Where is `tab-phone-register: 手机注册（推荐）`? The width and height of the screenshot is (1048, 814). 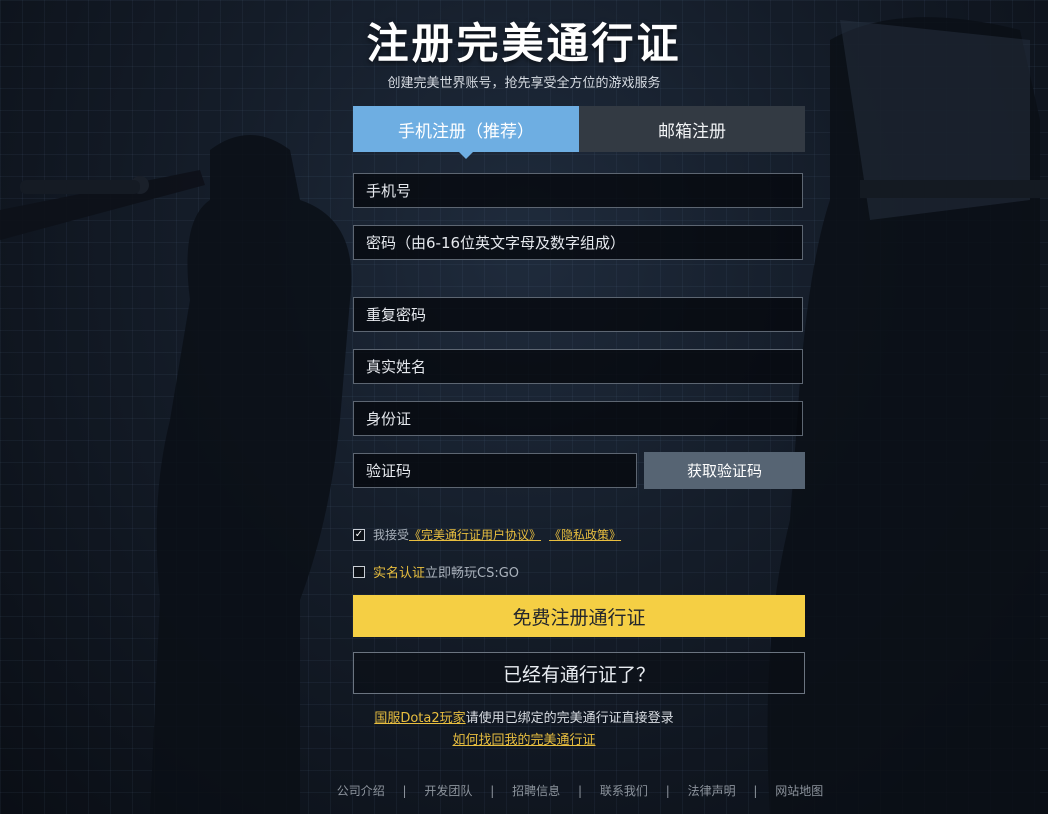 tab-phone-register: 手机注册（推荐） is located at coordinates (466, 132).